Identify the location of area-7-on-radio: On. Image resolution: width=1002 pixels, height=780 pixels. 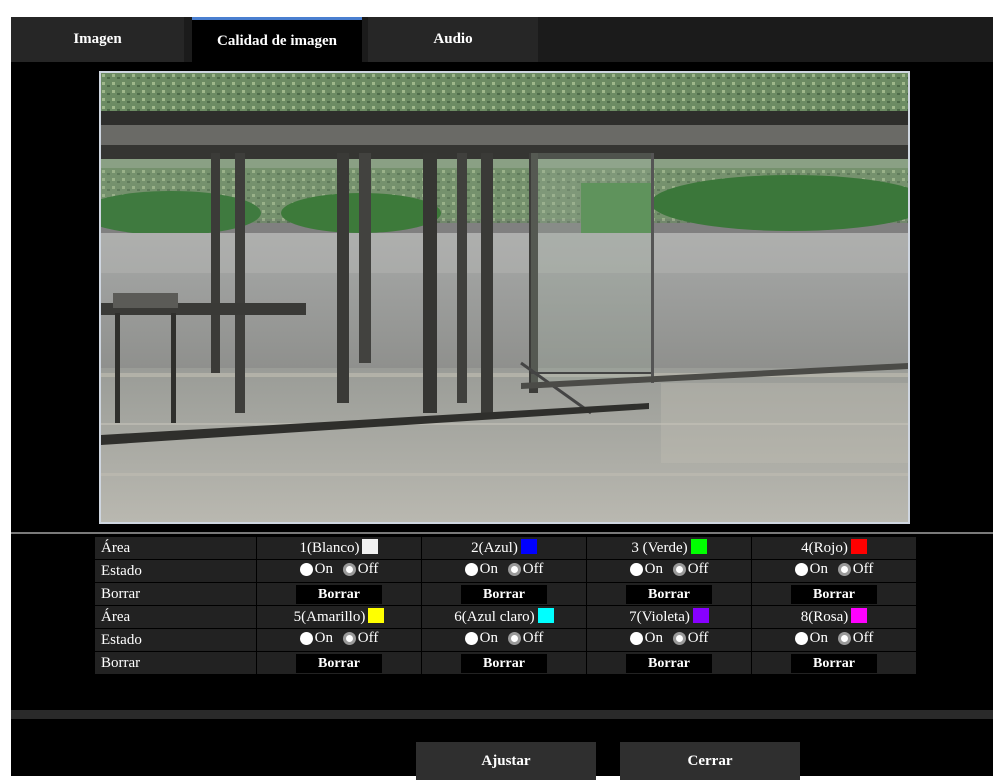
(646, 638).